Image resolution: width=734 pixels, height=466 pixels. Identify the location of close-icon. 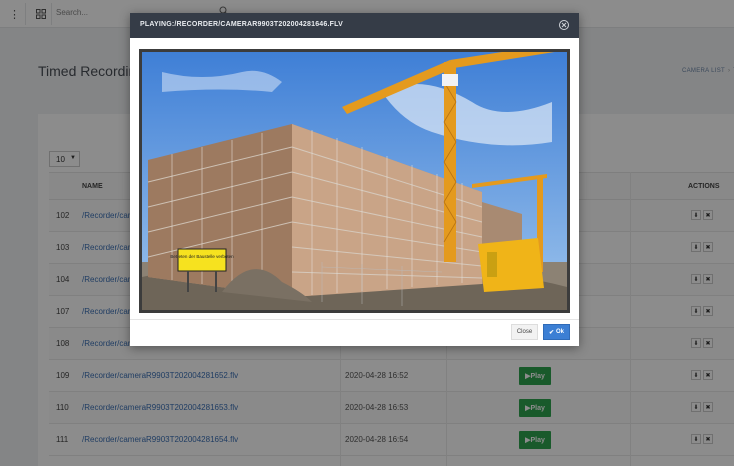
(564, 25).